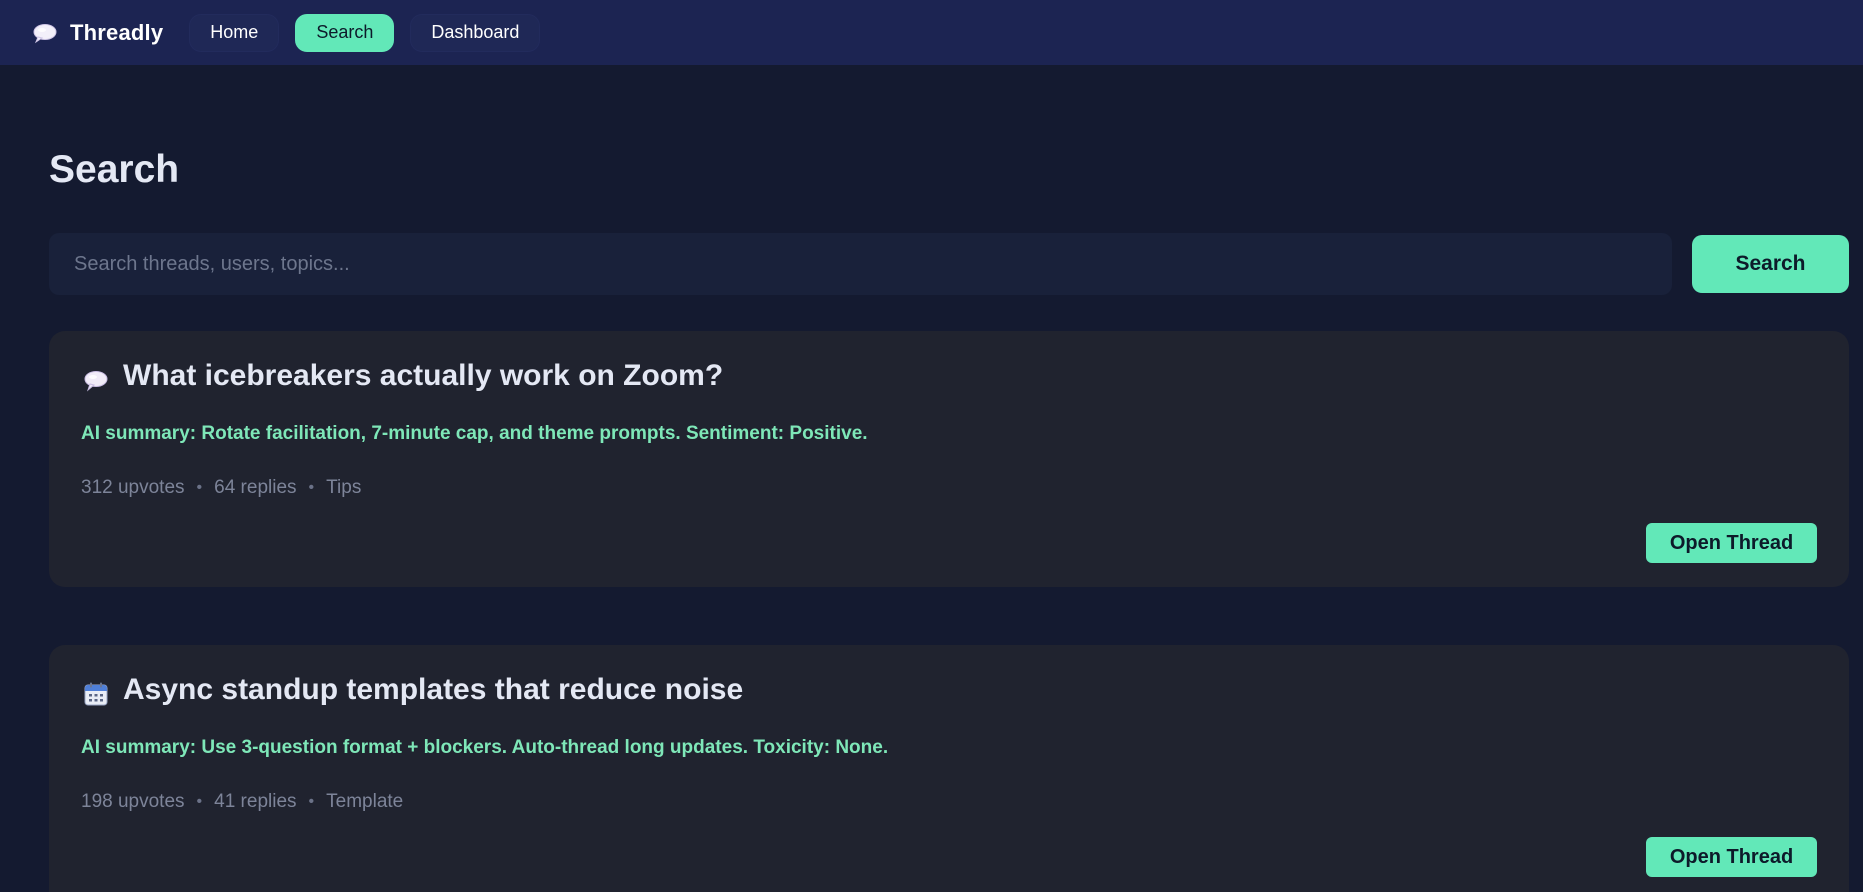 The image size is (1863, 892). I want to click on nav-home: Home, so click(234, 32).